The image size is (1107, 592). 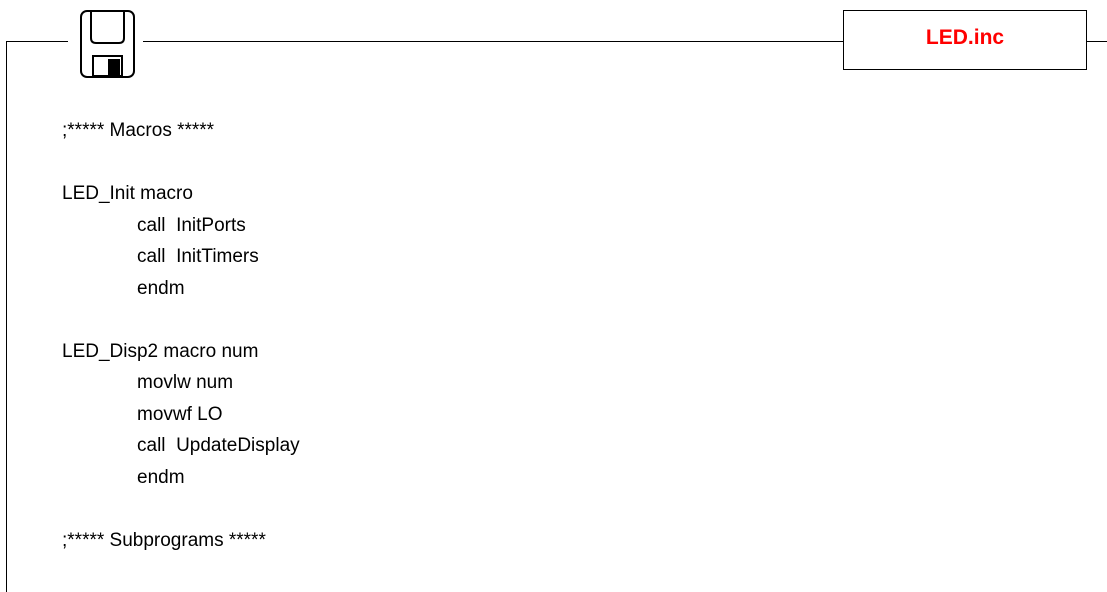 I want to click on code-line: call InitPorts, so click(x=191, y=225).